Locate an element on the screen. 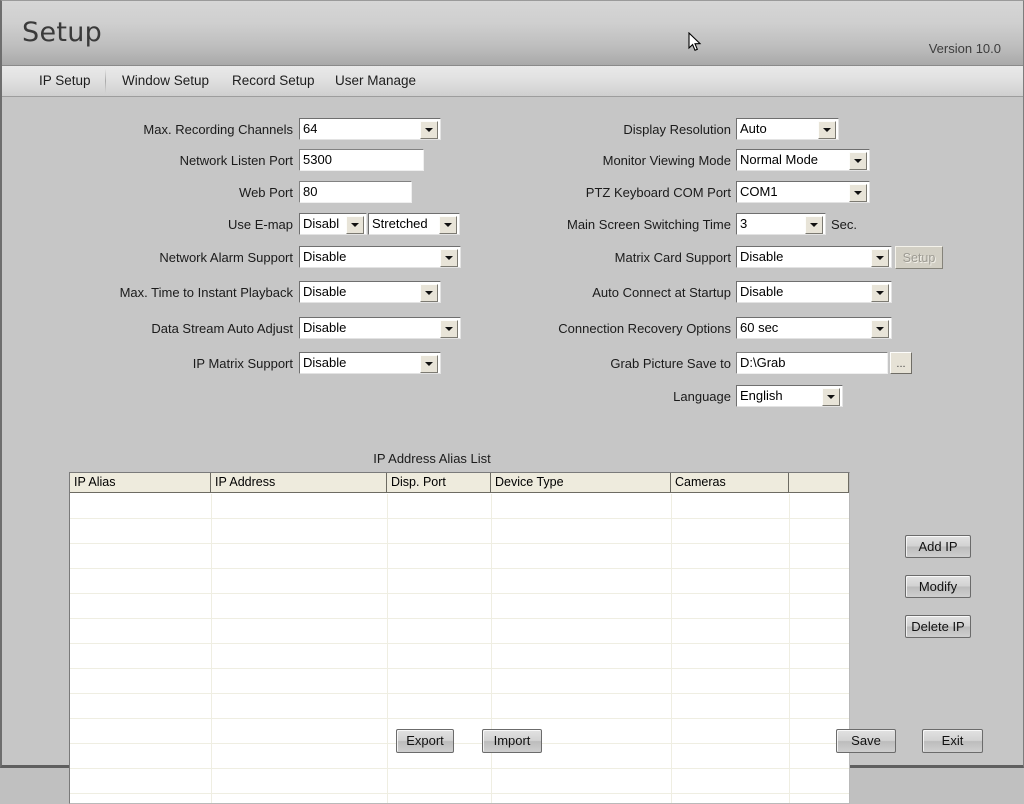 Image resolution: width=1024 pixels, height=804 pixels. column-header-disp-port: Disp. Port is located at coordinates (439, 483).